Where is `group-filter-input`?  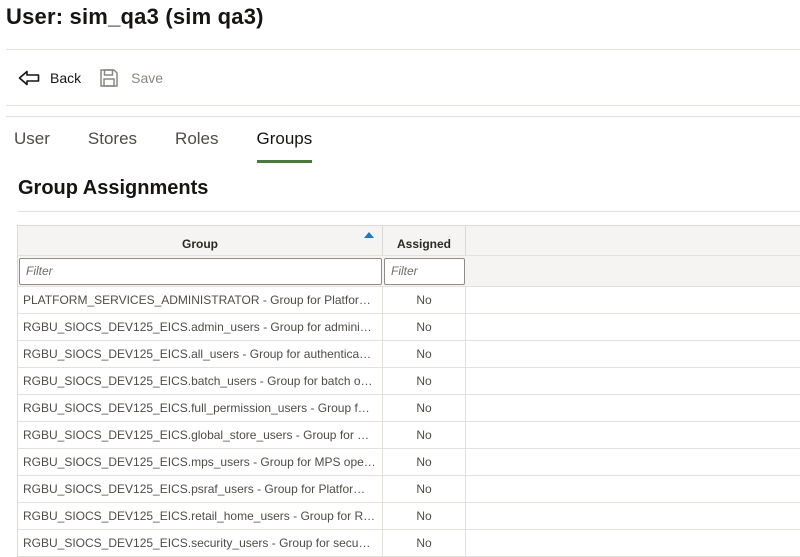
group-filter-input is located at coordinates (200, 271).